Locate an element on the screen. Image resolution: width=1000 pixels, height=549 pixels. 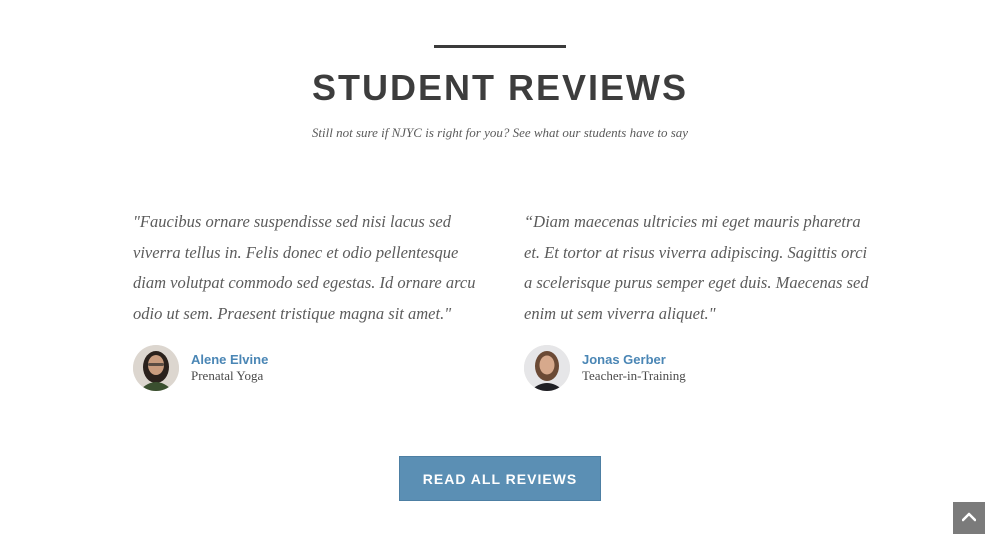
author-role: Prenatal Yoga is located at coordinates (227, 375).